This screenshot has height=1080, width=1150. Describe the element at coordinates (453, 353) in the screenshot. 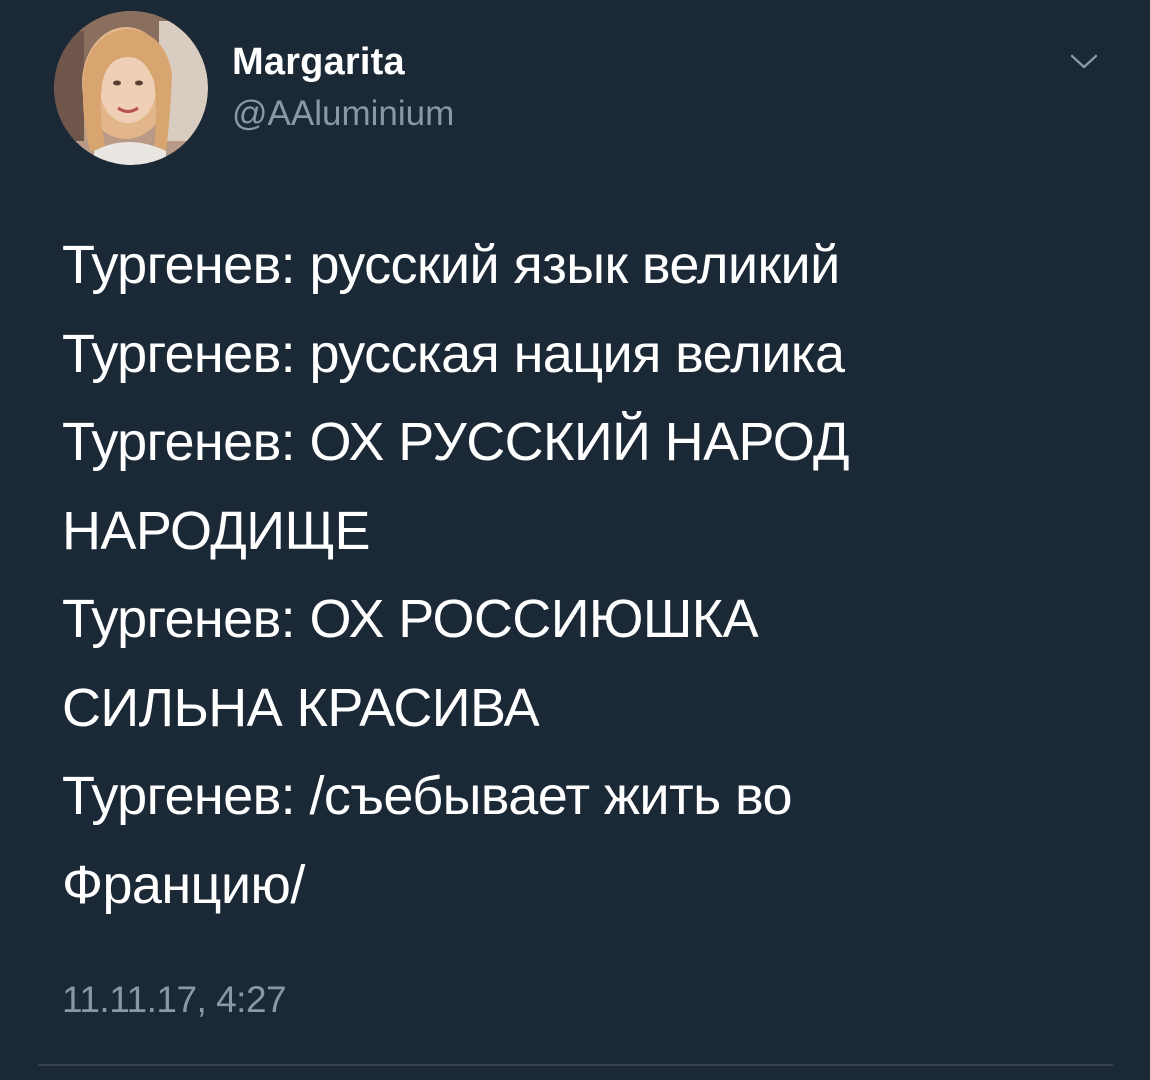

I see `tweet-text-line: Тургенев: русская нация велика` at that location.